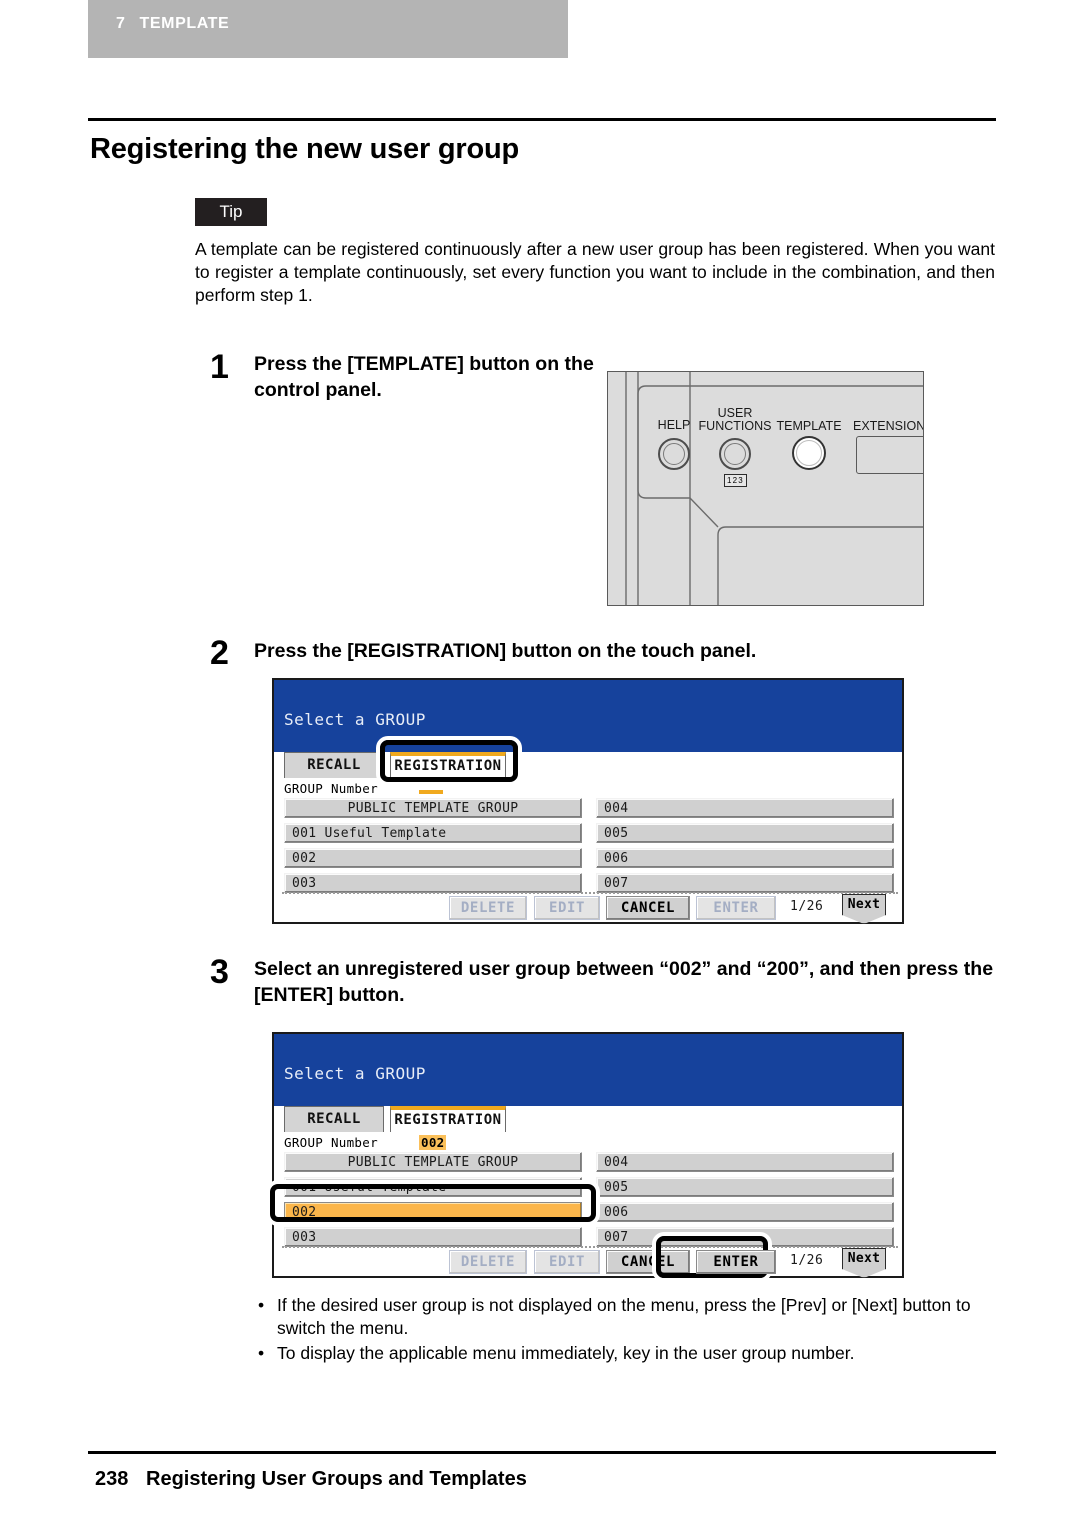 The image size is (1080, 1526). What do you see at coordinates (433, 858) in the screenshot?
I see `group-row-left-2: 002` at bounding box center [433, 858].